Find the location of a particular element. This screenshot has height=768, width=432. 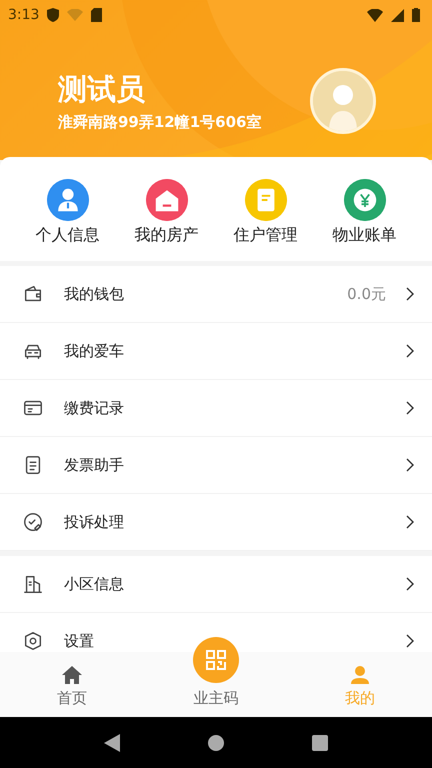

menu-label: 我的爱车 is located at coordinates (94, 351).